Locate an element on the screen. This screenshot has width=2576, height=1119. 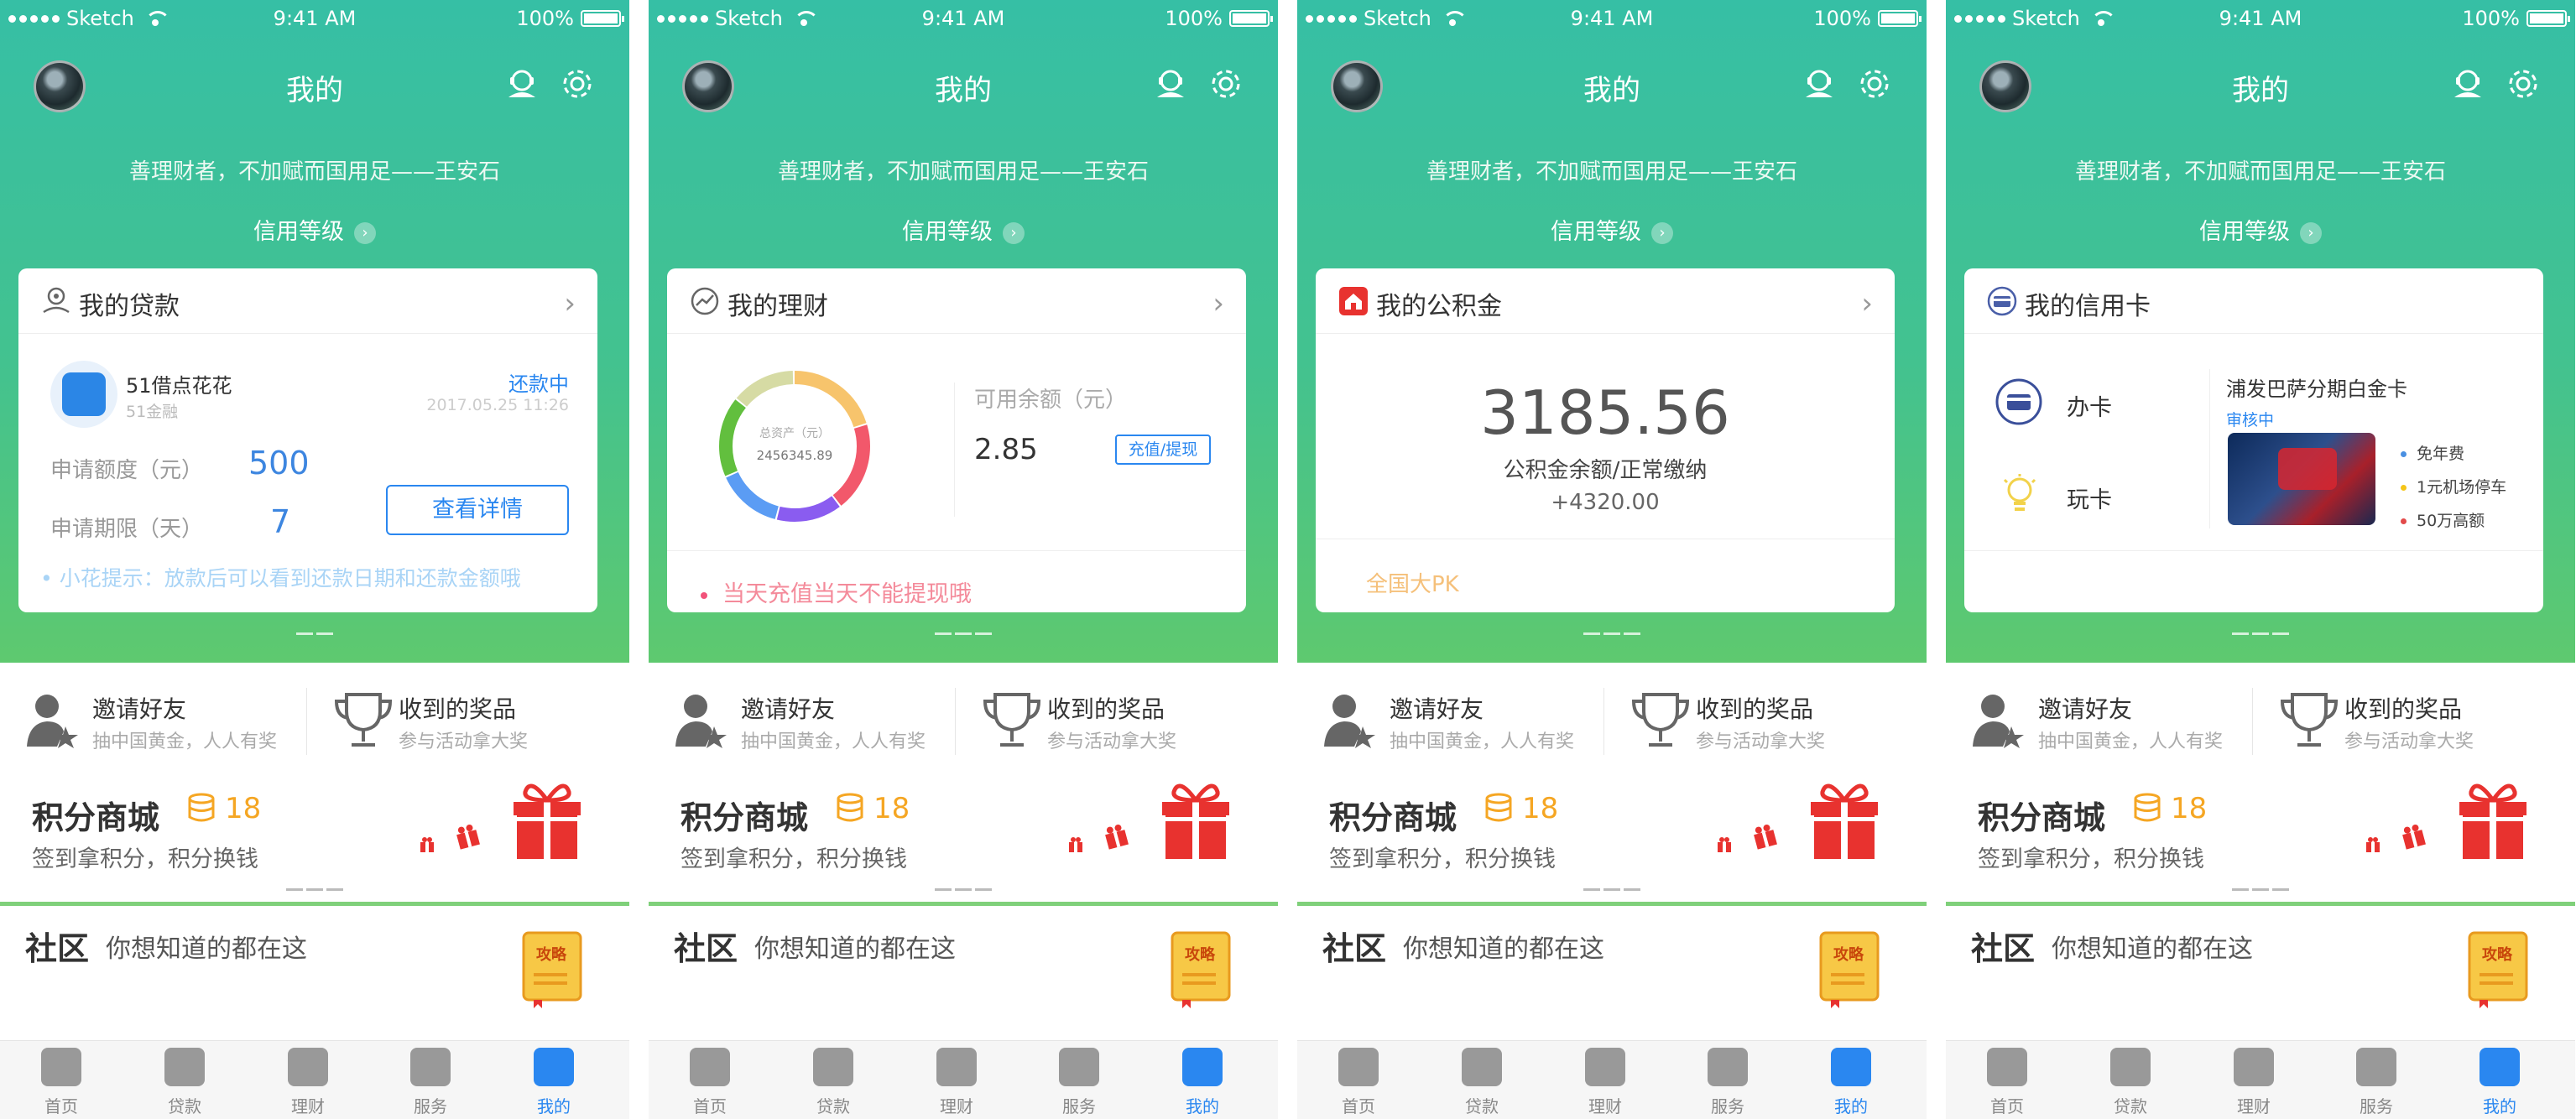
chevron-right-icon: › is located at coordinates (2311, 232).